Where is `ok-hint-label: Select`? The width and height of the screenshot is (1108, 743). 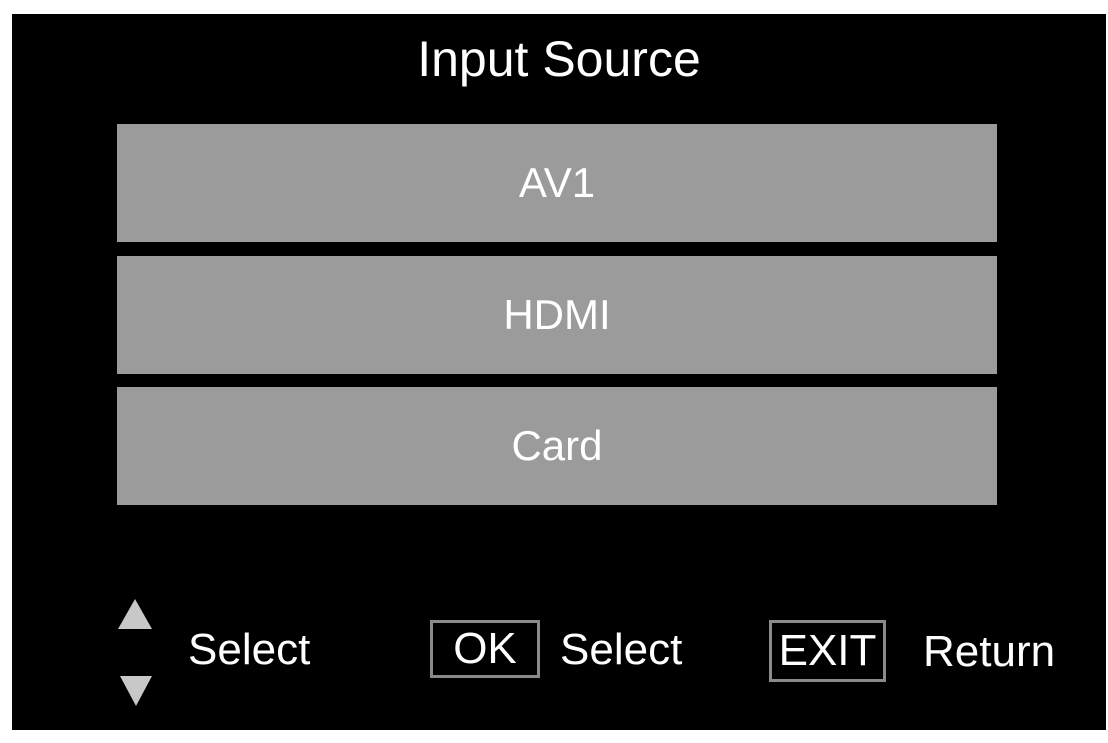
ok-hint-label: Select is located at coordinates (621, 649).